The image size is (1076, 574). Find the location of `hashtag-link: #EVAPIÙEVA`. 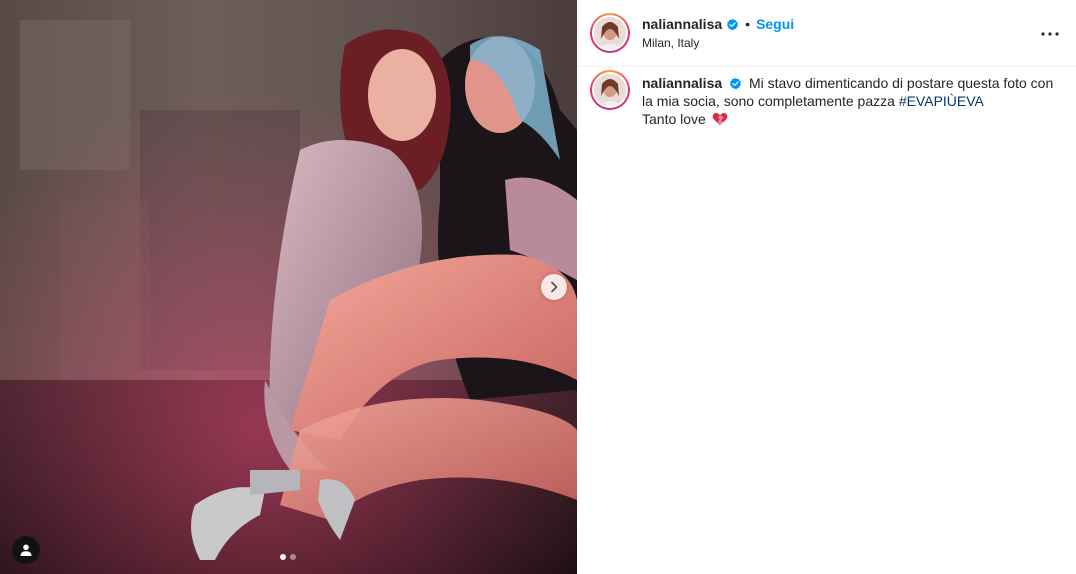

hashtag-link: #EVAPIÙEVA is located at coordinates (941, 101).